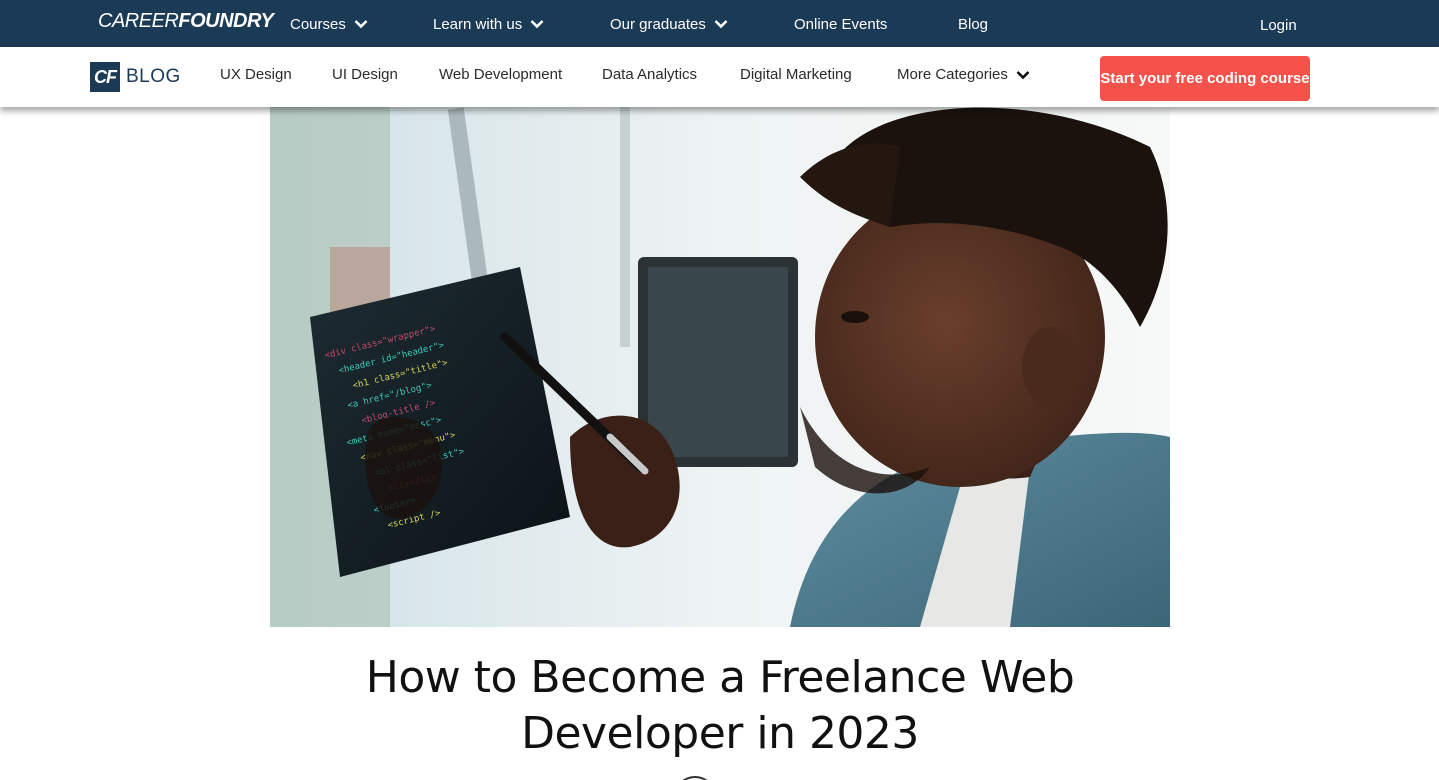 This screenshot has height=780, width=1439. I want to click on category-digital-marketing: Digital Marketing, so click(796, 74).